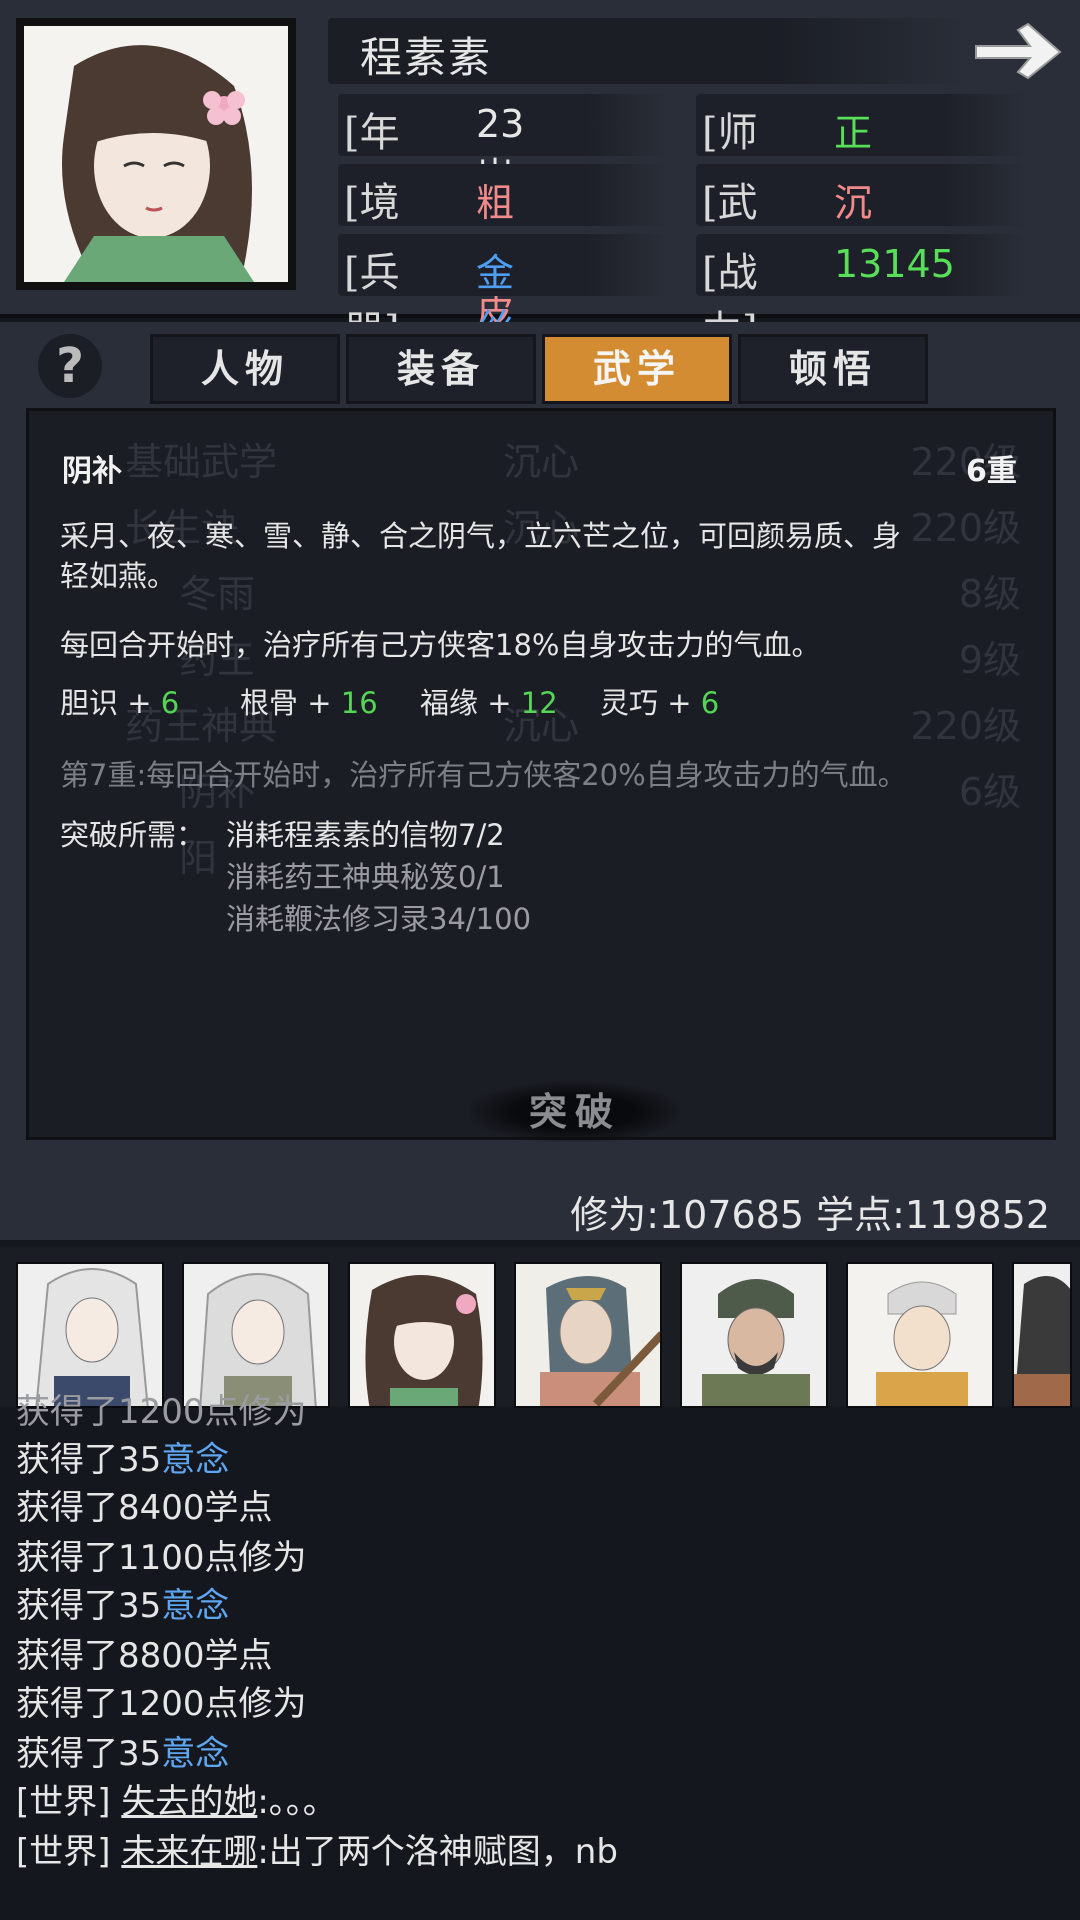 Image resolution: width=1080 pixels, height=1920 pixels. What do you see at coordinates (426, 57) in the screenshot?
I see `character-name: 程素素` at bounding box center [426, 57].